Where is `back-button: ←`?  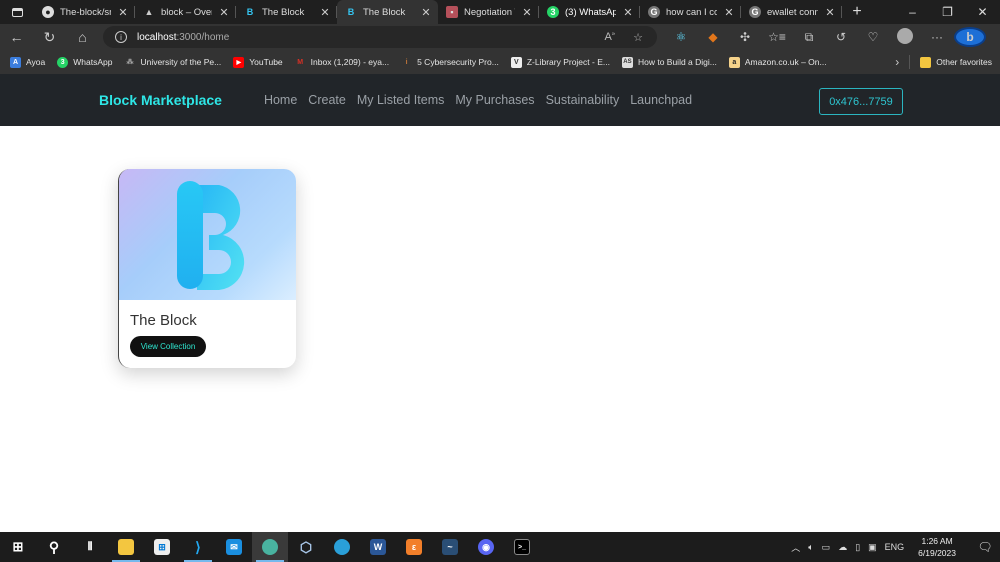
back-button: ← is located at coordinates (16, 37).